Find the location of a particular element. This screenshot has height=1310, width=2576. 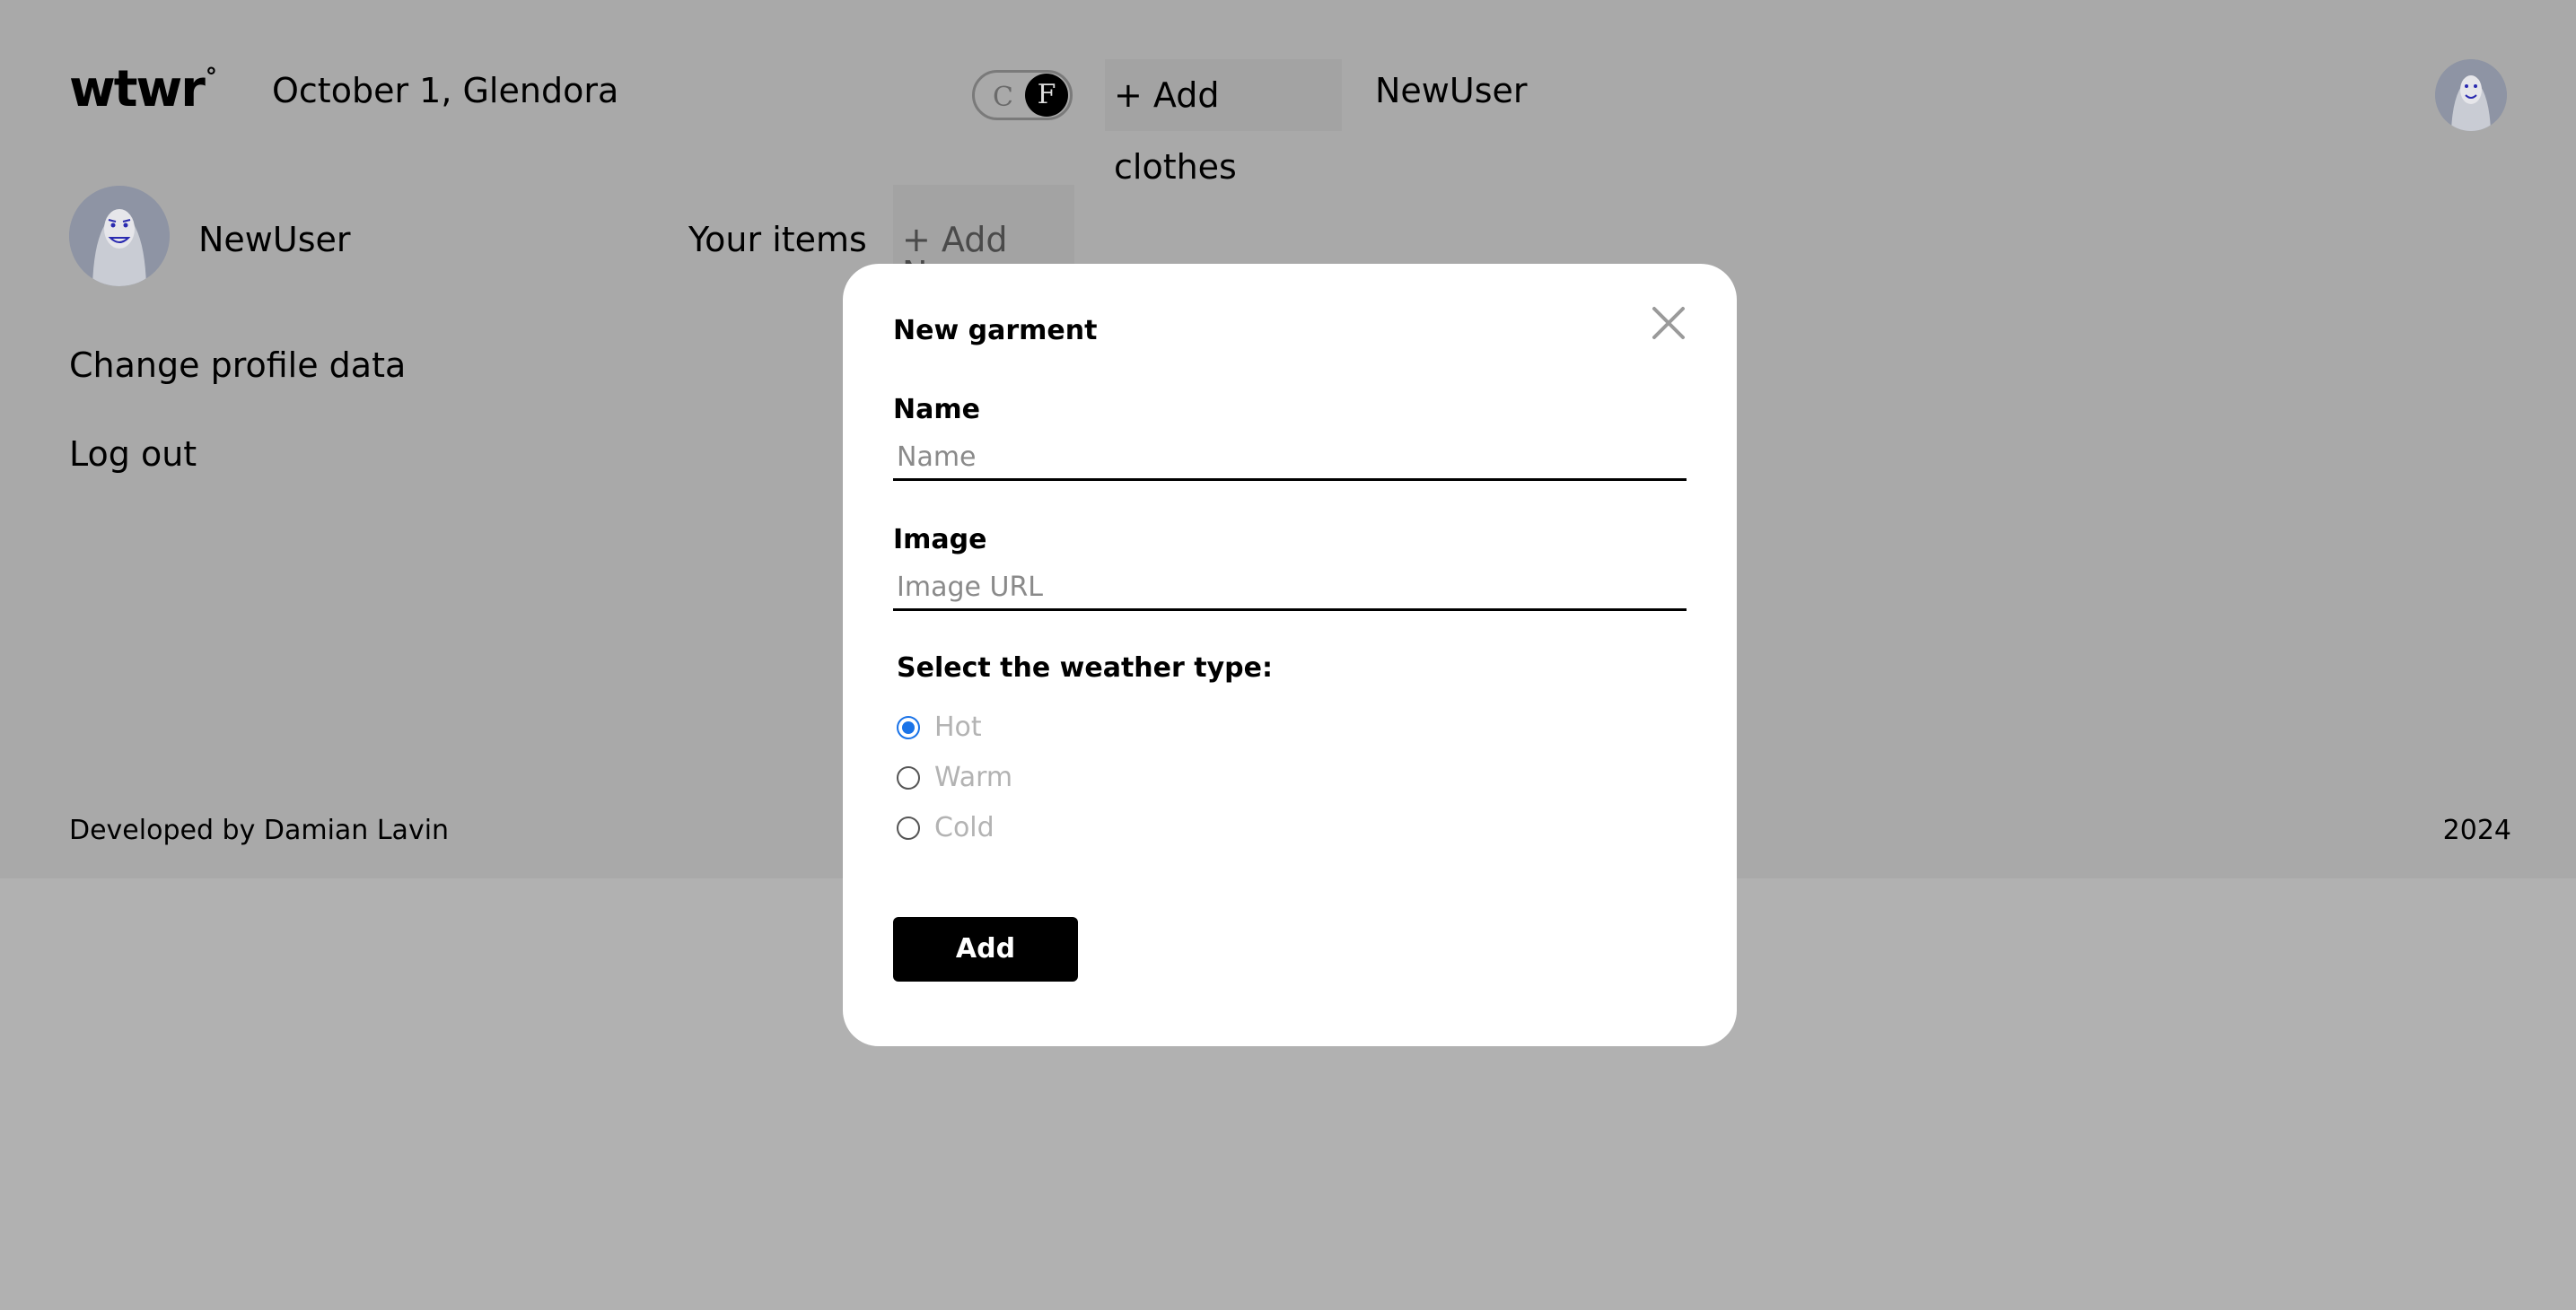

add-new-button: + Add New is located at coordinates (983, 238).